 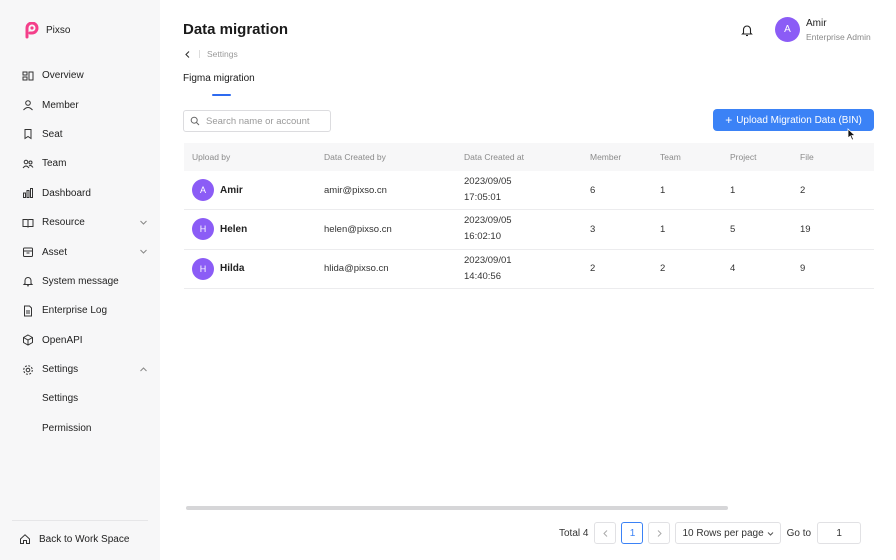 I want to click on tab-active-indicator, so click(x=221, y=95).